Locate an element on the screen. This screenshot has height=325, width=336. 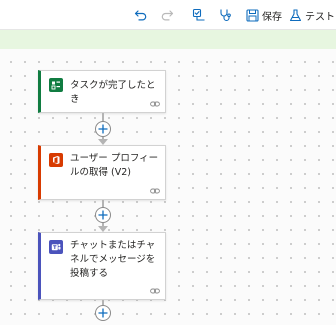
flask-icon is located at coordinates (295, 14).